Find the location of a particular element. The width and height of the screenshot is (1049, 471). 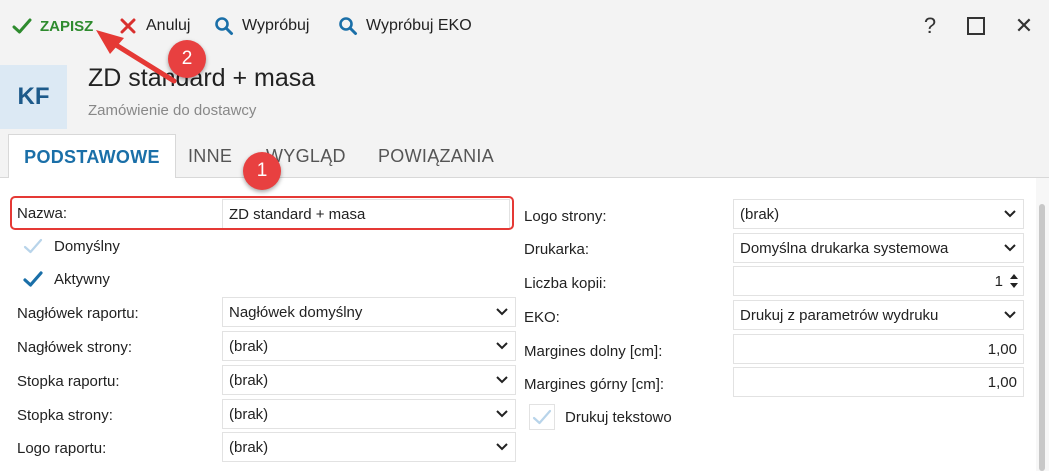

tab-podstawowe: PODSTAWOWE is located at coordinates (92, 156).